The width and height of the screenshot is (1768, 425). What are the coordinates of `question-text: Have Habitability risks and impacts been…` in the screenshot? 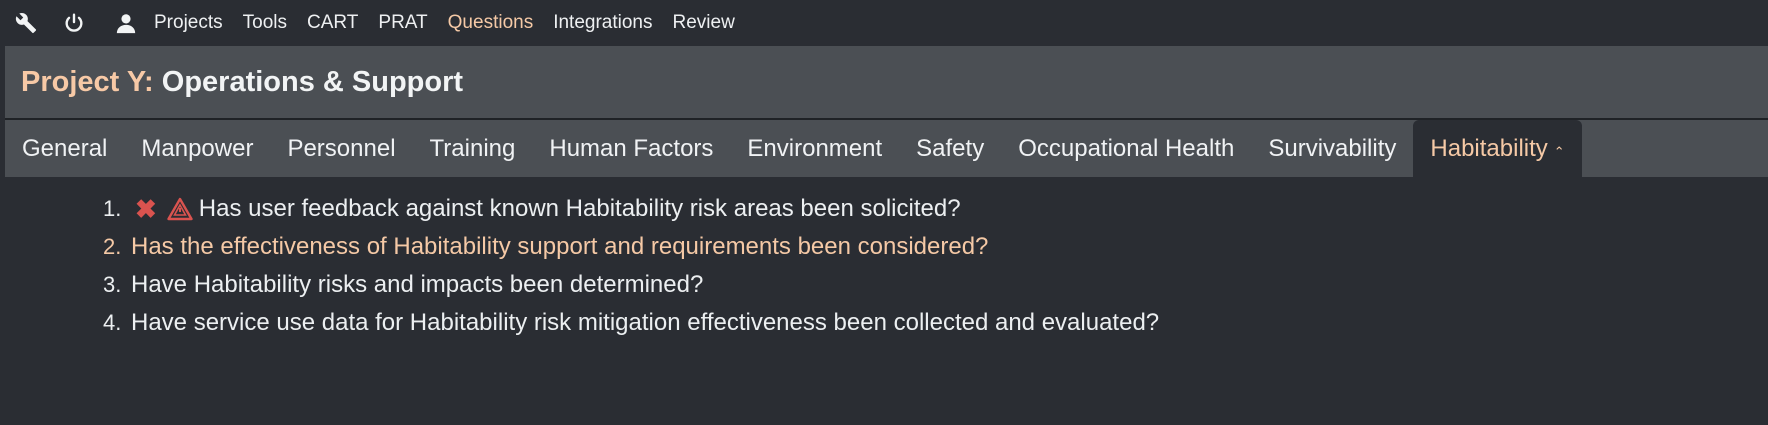 It's located at (417, 284).